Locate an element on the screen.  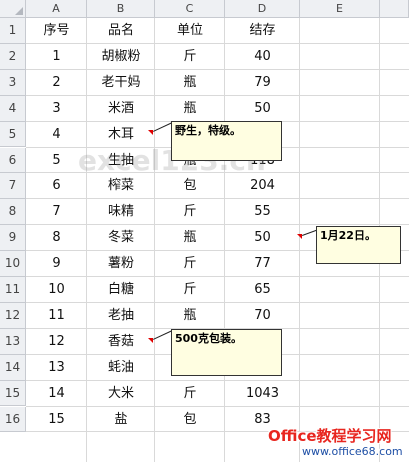
logo-url-text: www.office68.com is located at coordinates (352, 451).